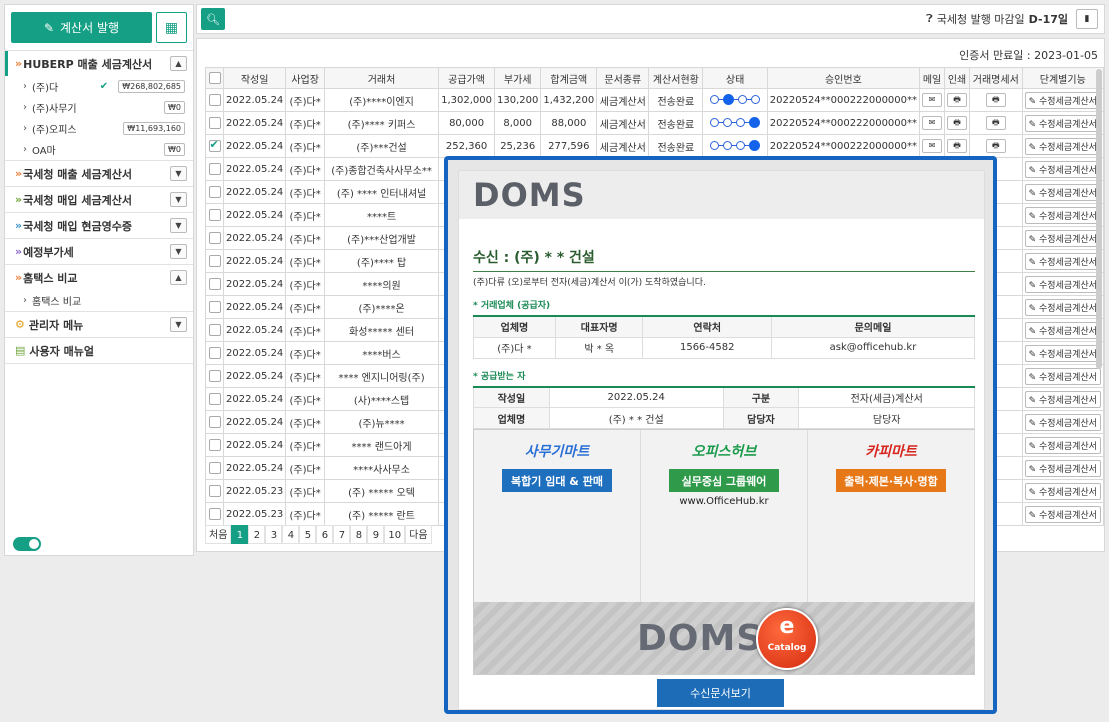  I want to click on sidebar-toggle-switch, so click(27, 544).